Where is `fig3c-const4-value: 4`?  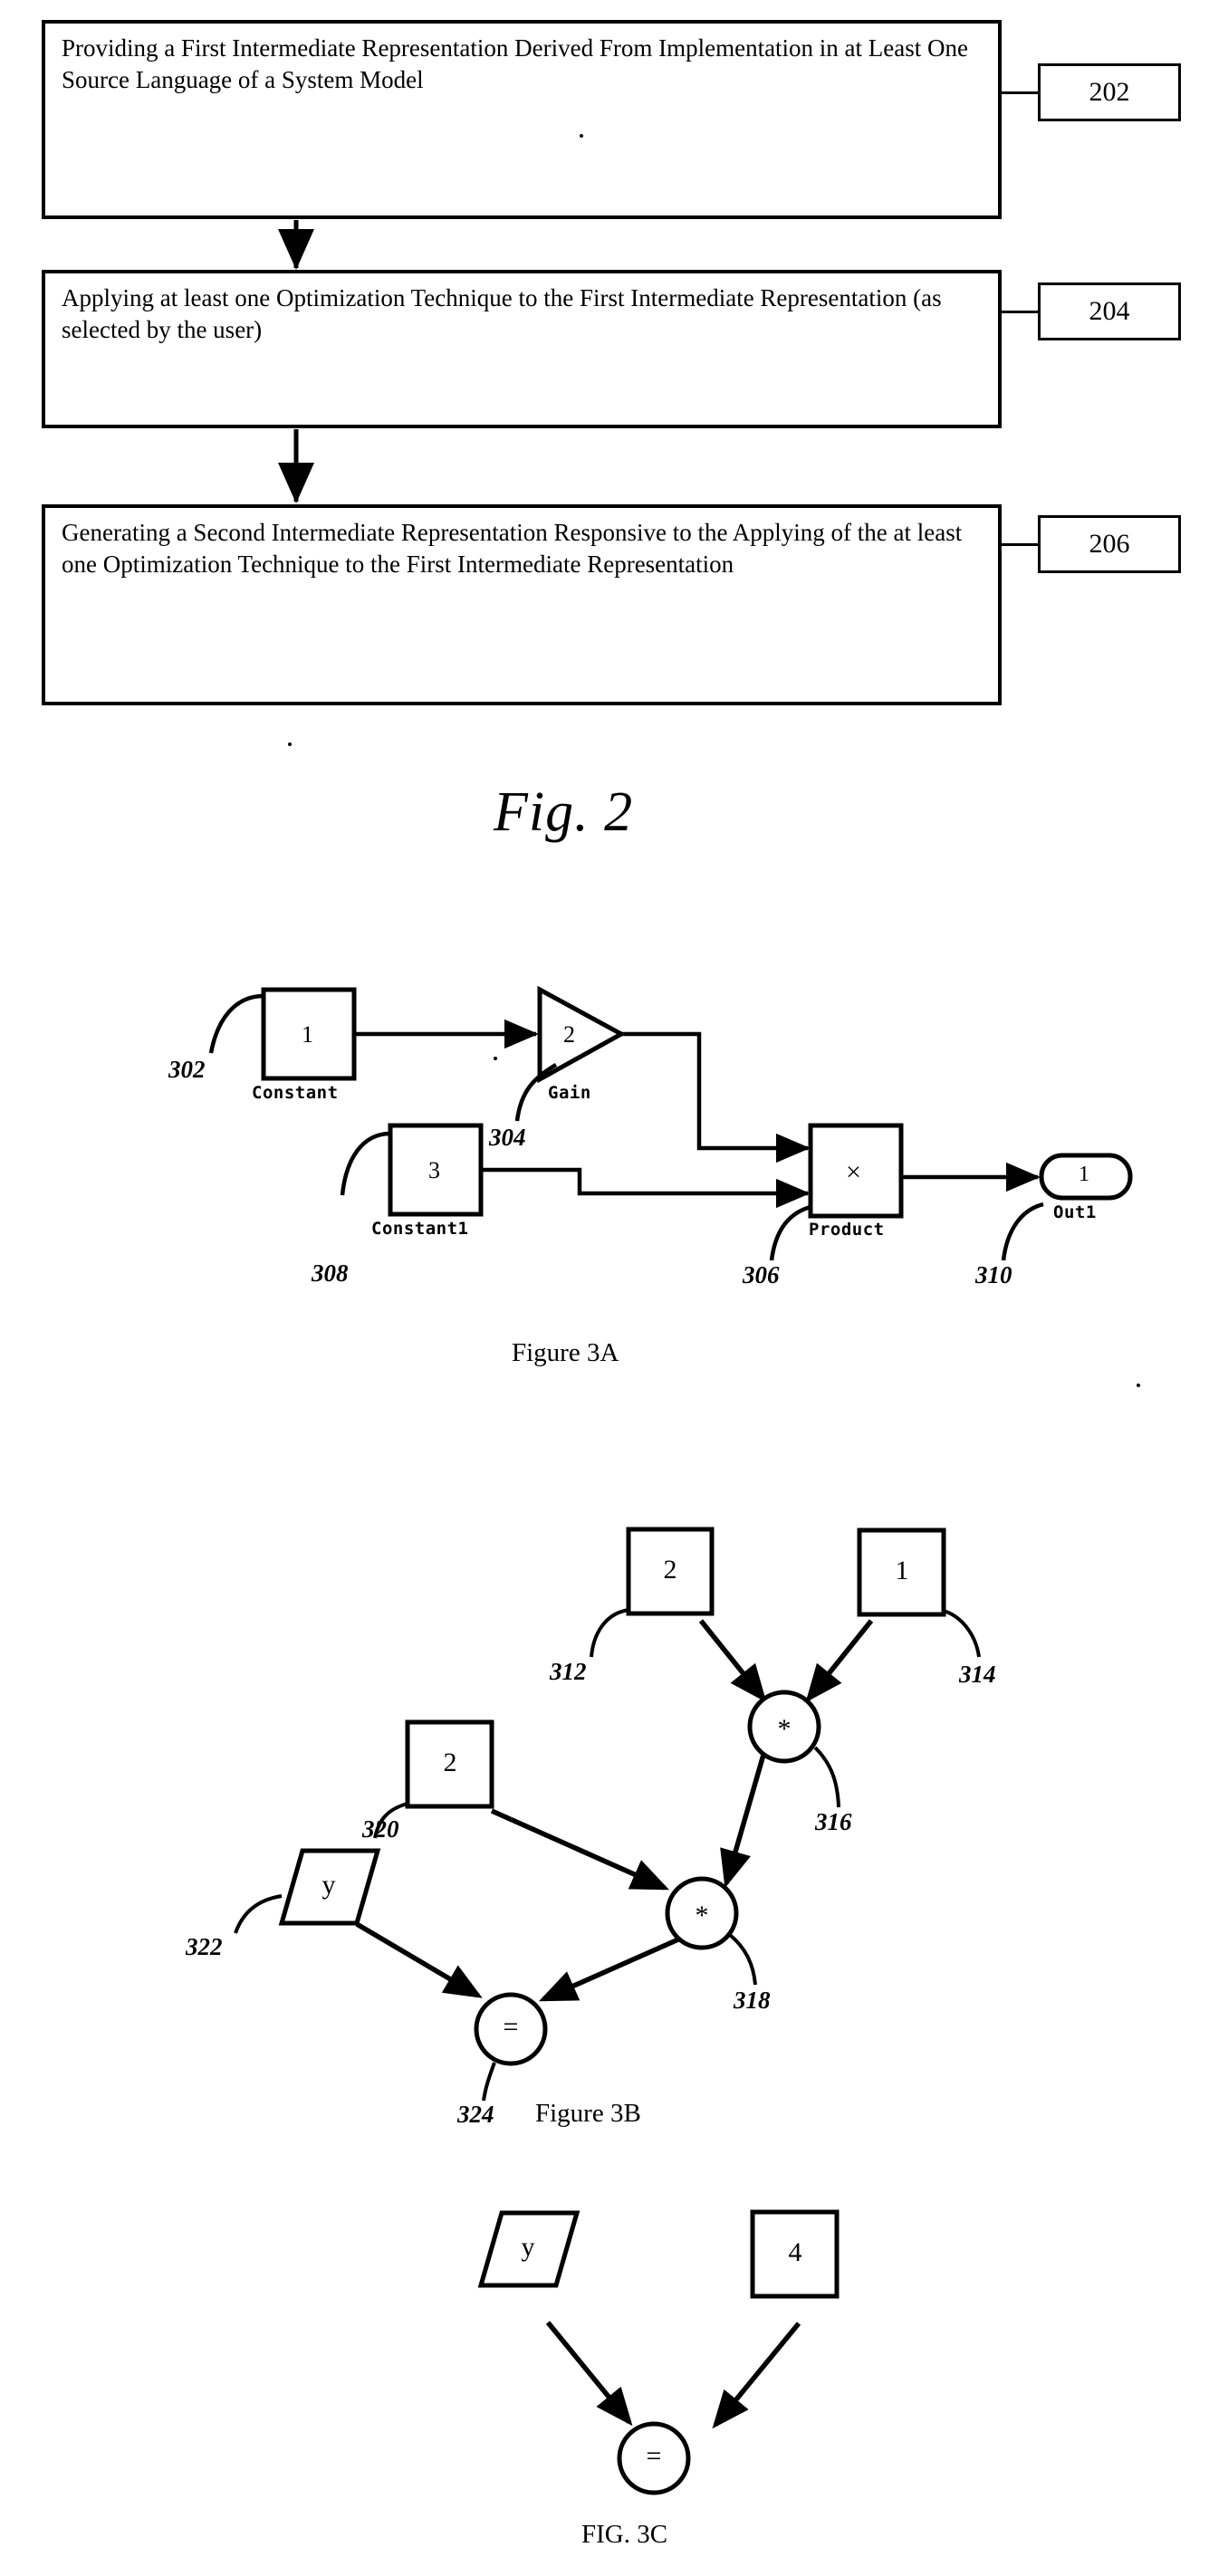
fig3c-const4-value: 4 is located at coordinates (795, 2252).